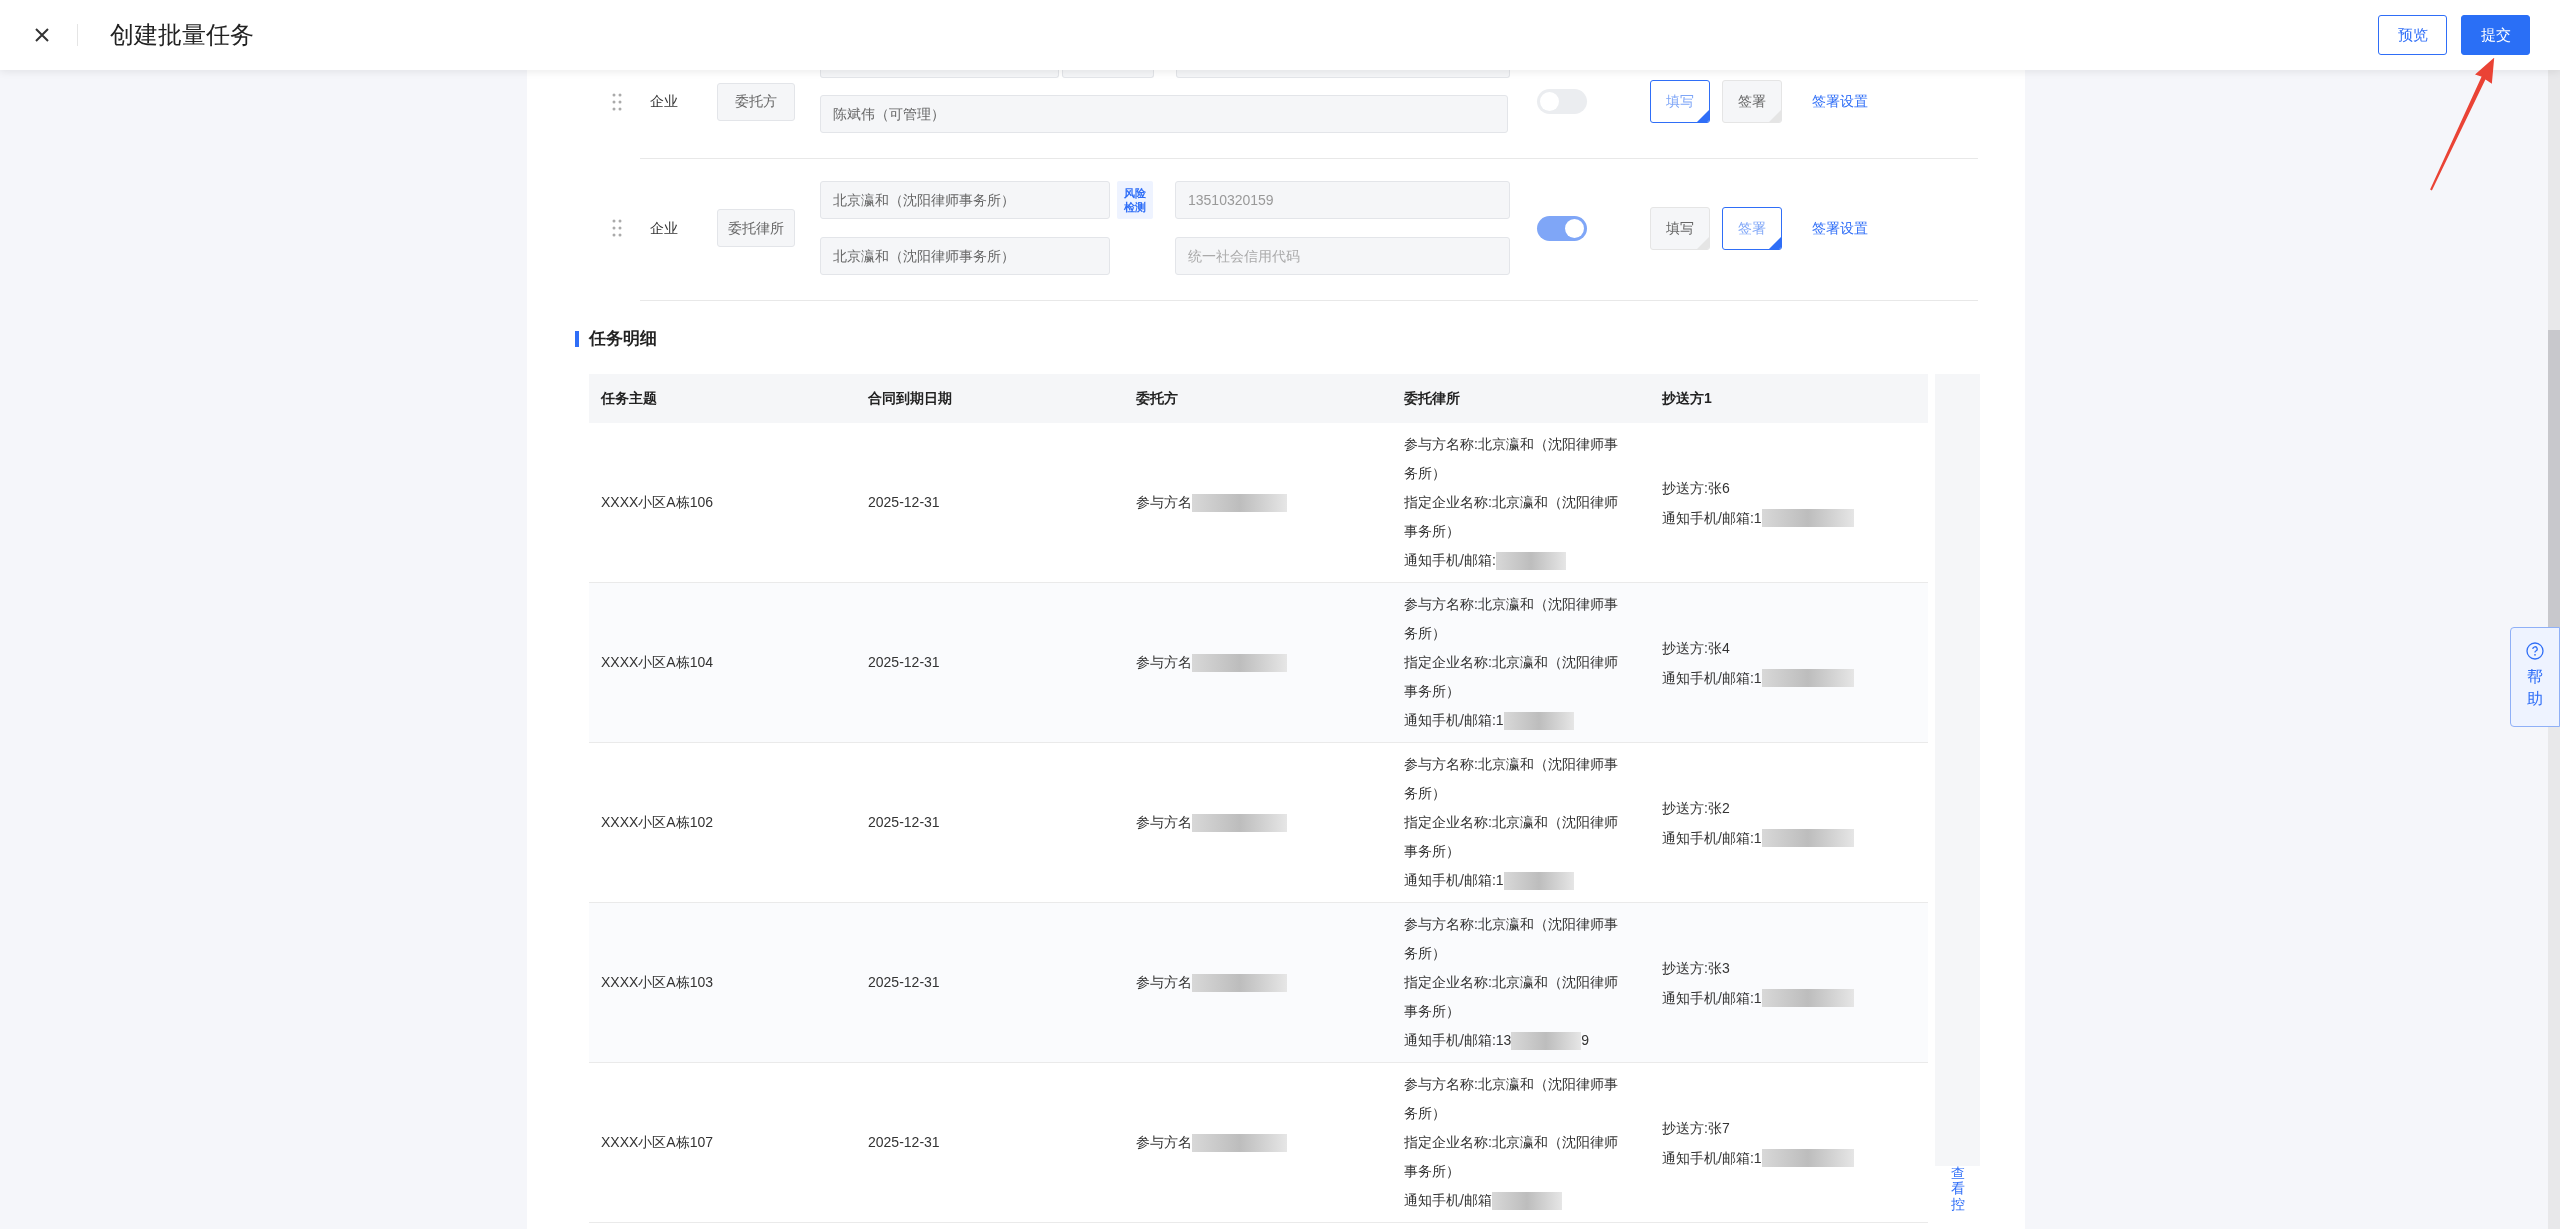  I want to click on table-cell-text: XXXX小区A栋104, so click(657, 662).